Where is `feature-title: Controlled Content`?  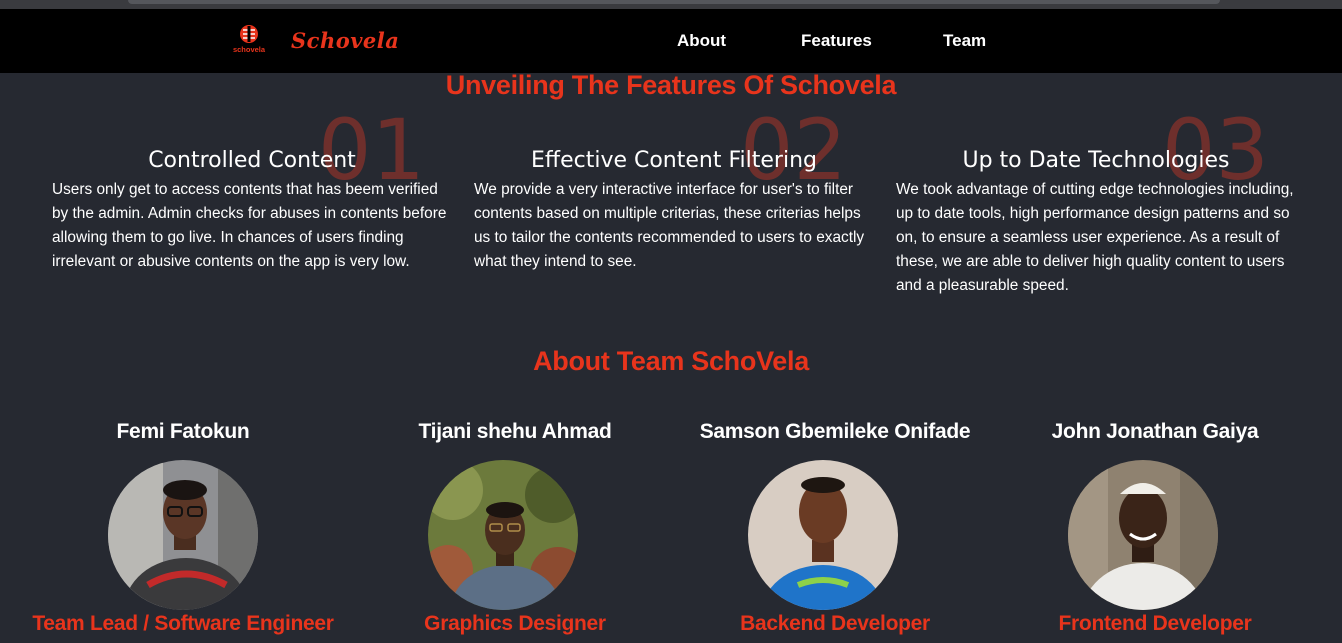 feature-title: Controlled Content is located at coordinates (252, 160).